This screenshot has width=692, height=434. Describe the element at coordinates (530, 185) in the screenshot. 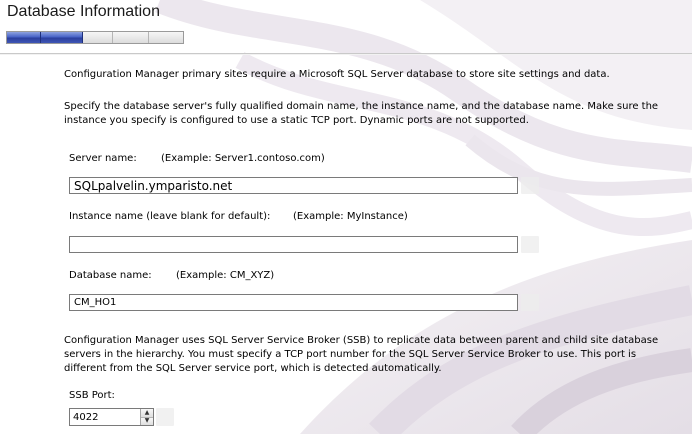

I see `server-name-ghost-button` at that location.